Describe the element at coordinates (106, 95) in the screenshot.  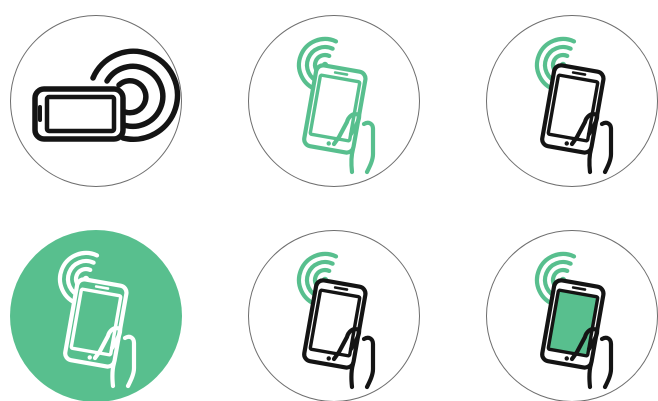
I see `phone-landscape-nfc-icon` at that location.